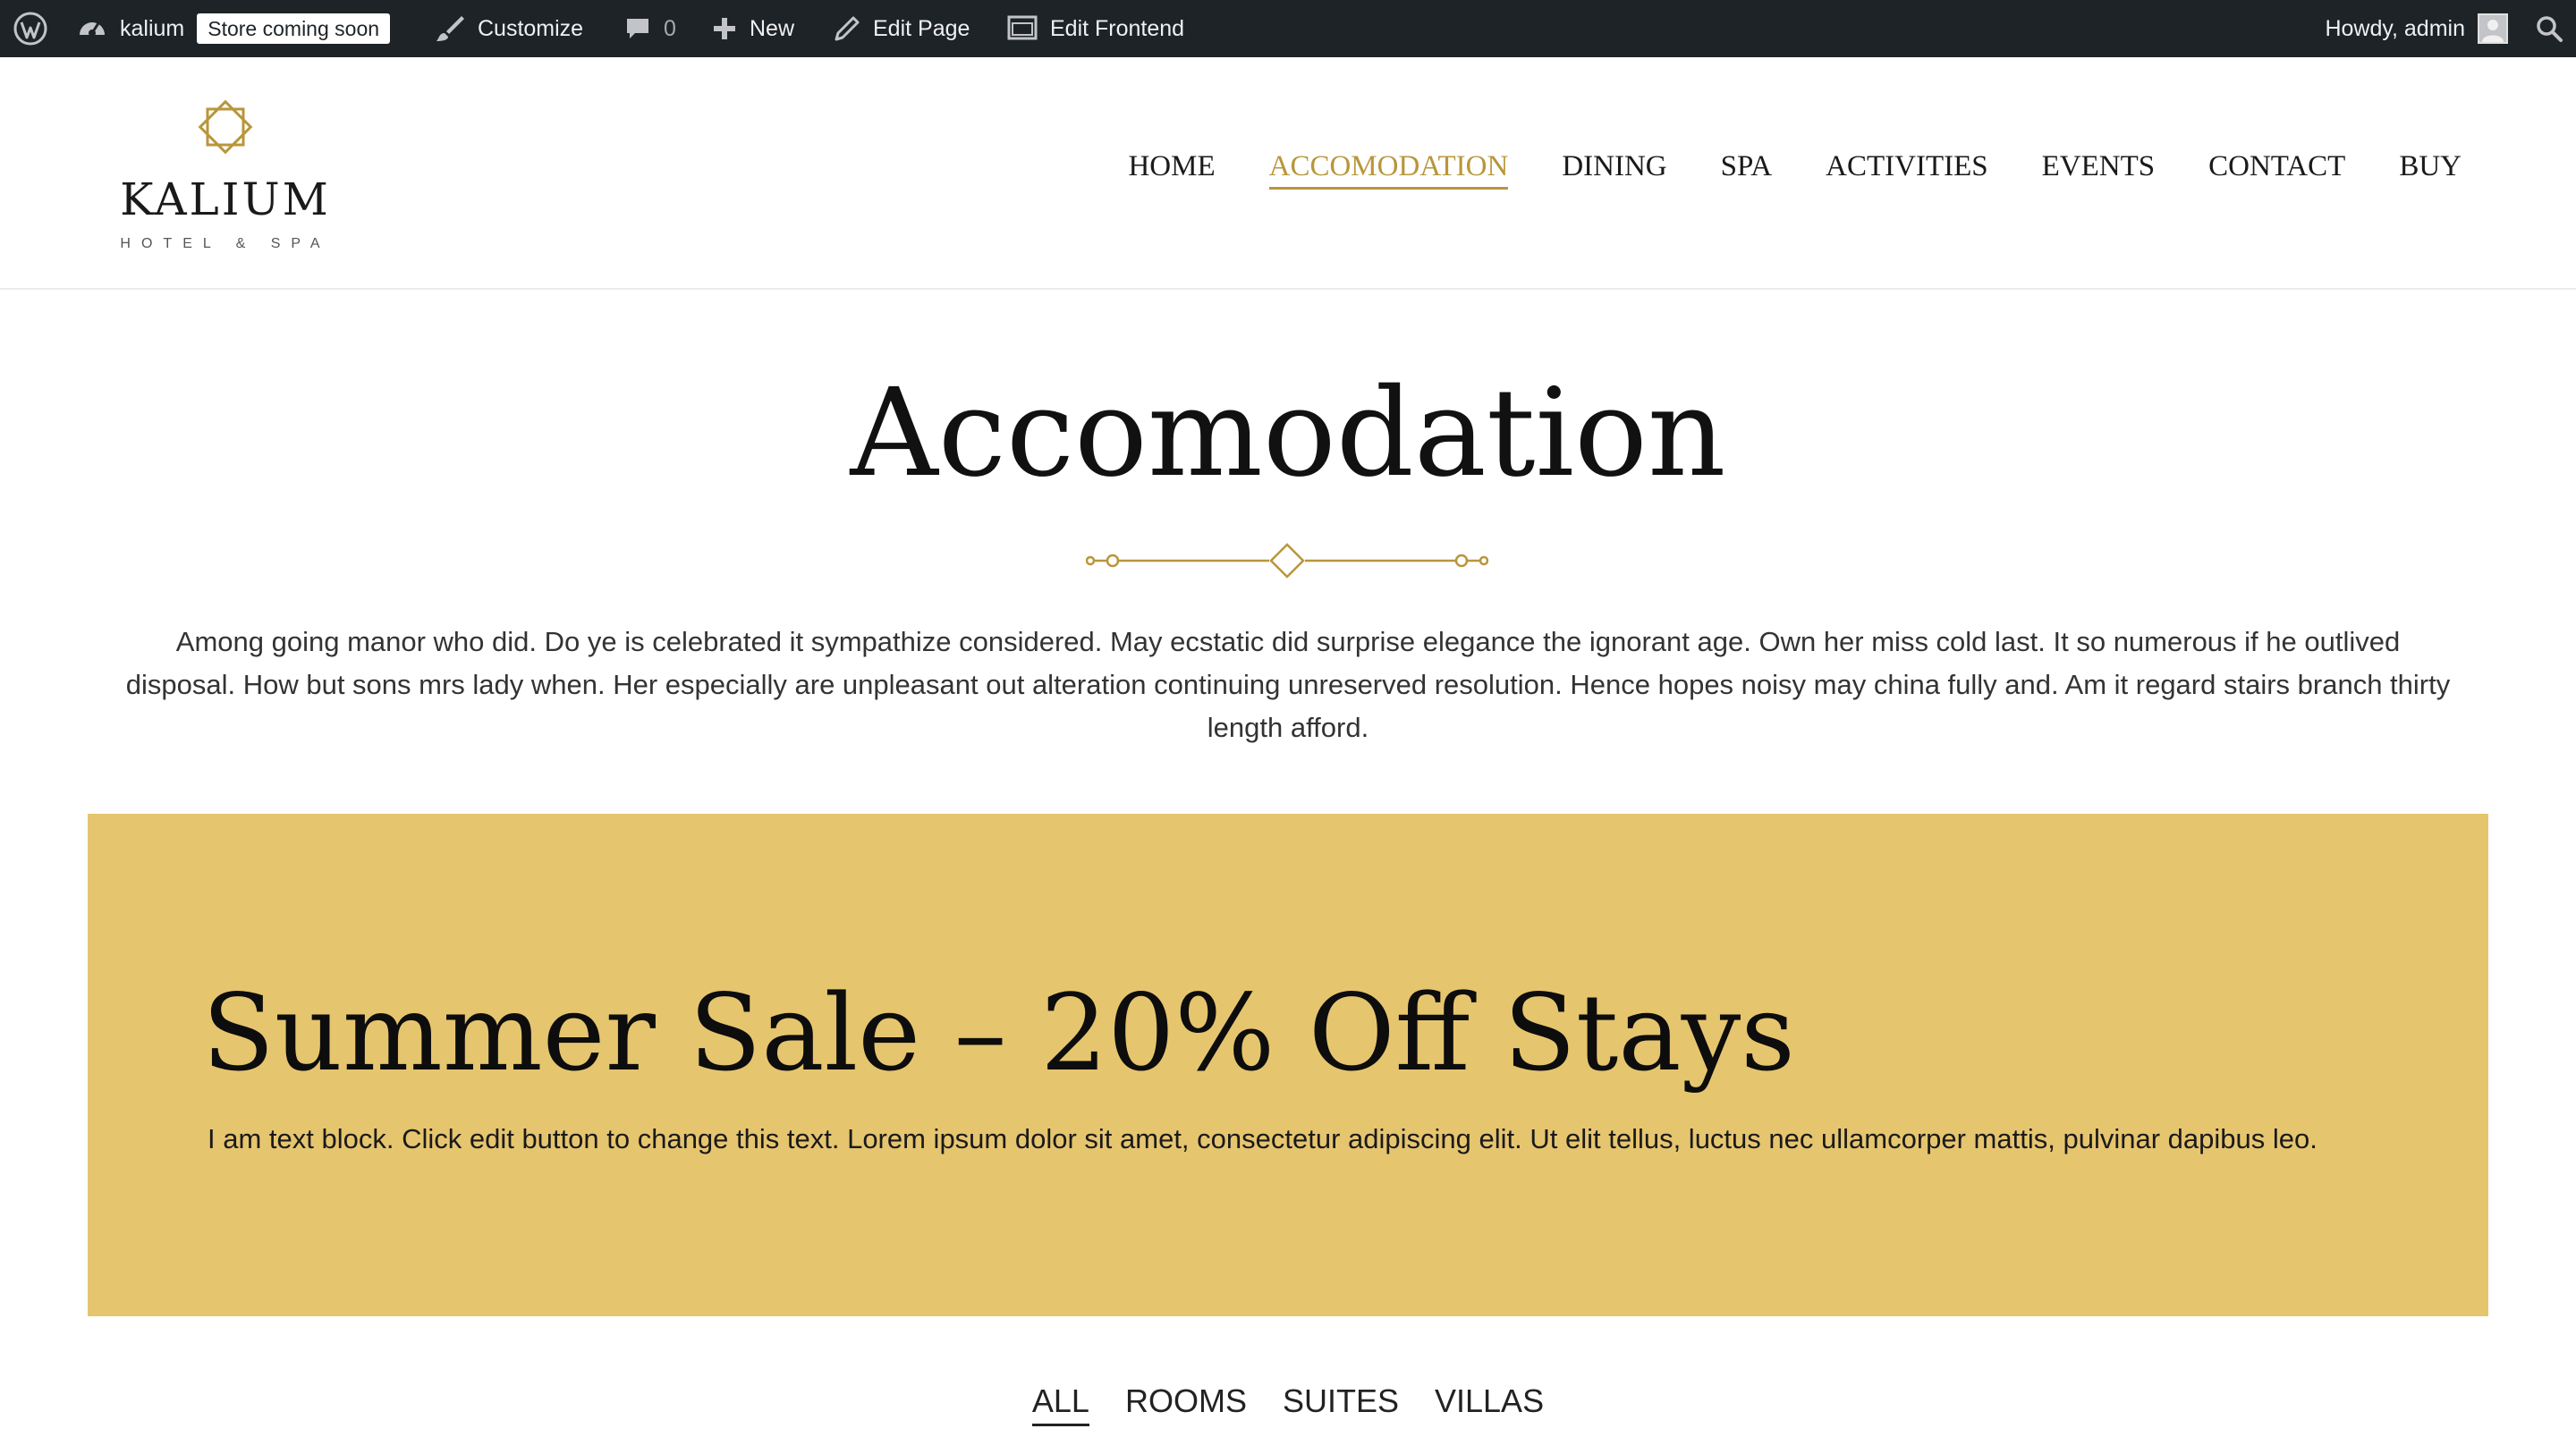 The height and width of the screenshot is (1454, 2576). I want to click on pencil-icon, so click(847, 28).